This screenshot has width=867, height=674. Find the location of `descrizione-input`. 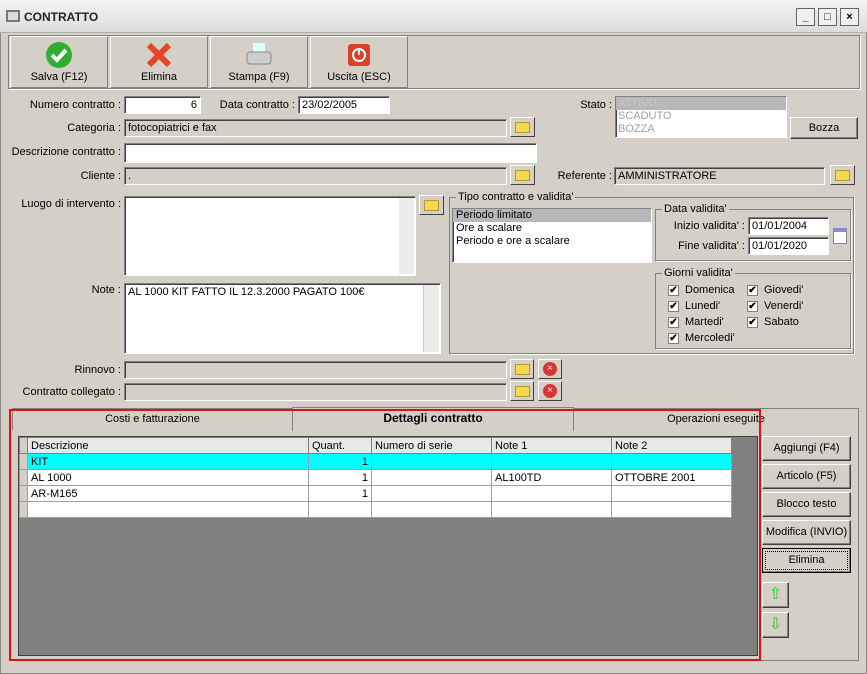

descrizione-input is located at coordinates (330, 153).